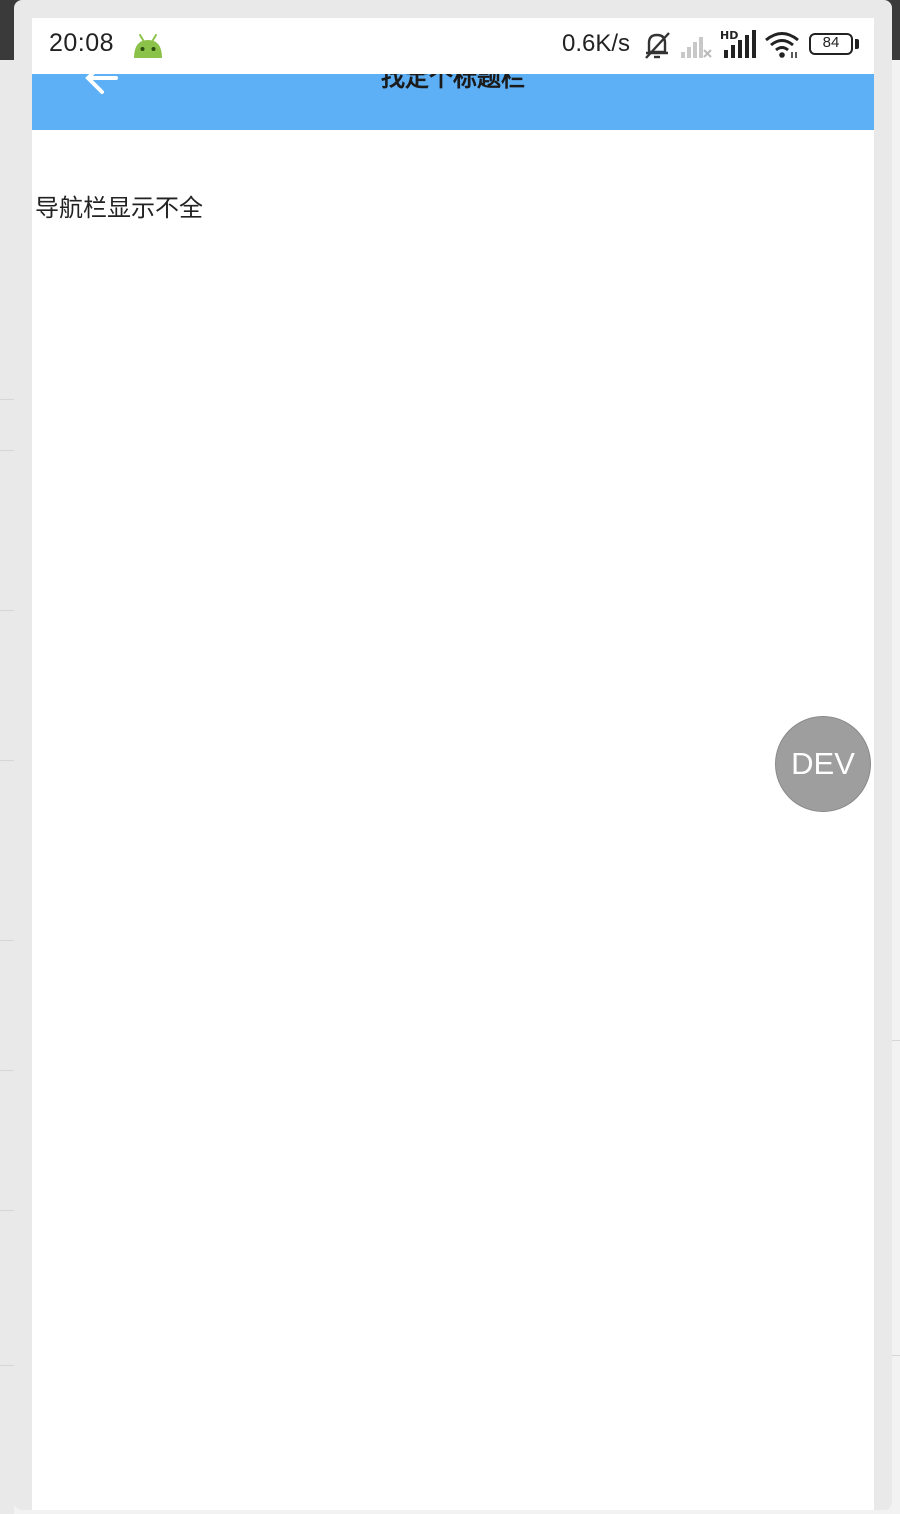 Image resolution: width=900 pixels, height=1514 pixels. Describe the element at coordinates (738, 43) in the screenshot. I see `hd-signal-icon: HD` at that location.